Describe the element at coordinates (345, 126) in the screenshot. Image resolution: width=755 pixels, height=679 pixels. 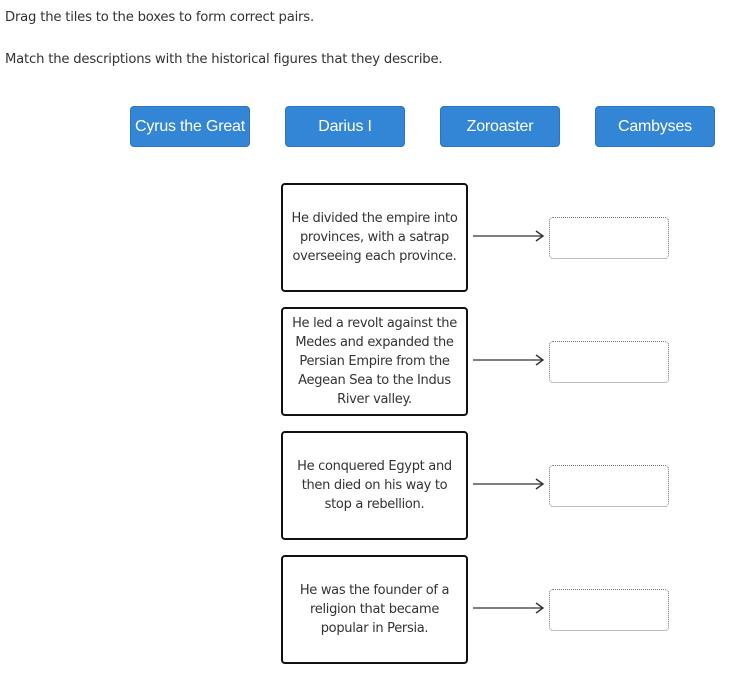
I see `tile-darius-i: Darius I` at that location.